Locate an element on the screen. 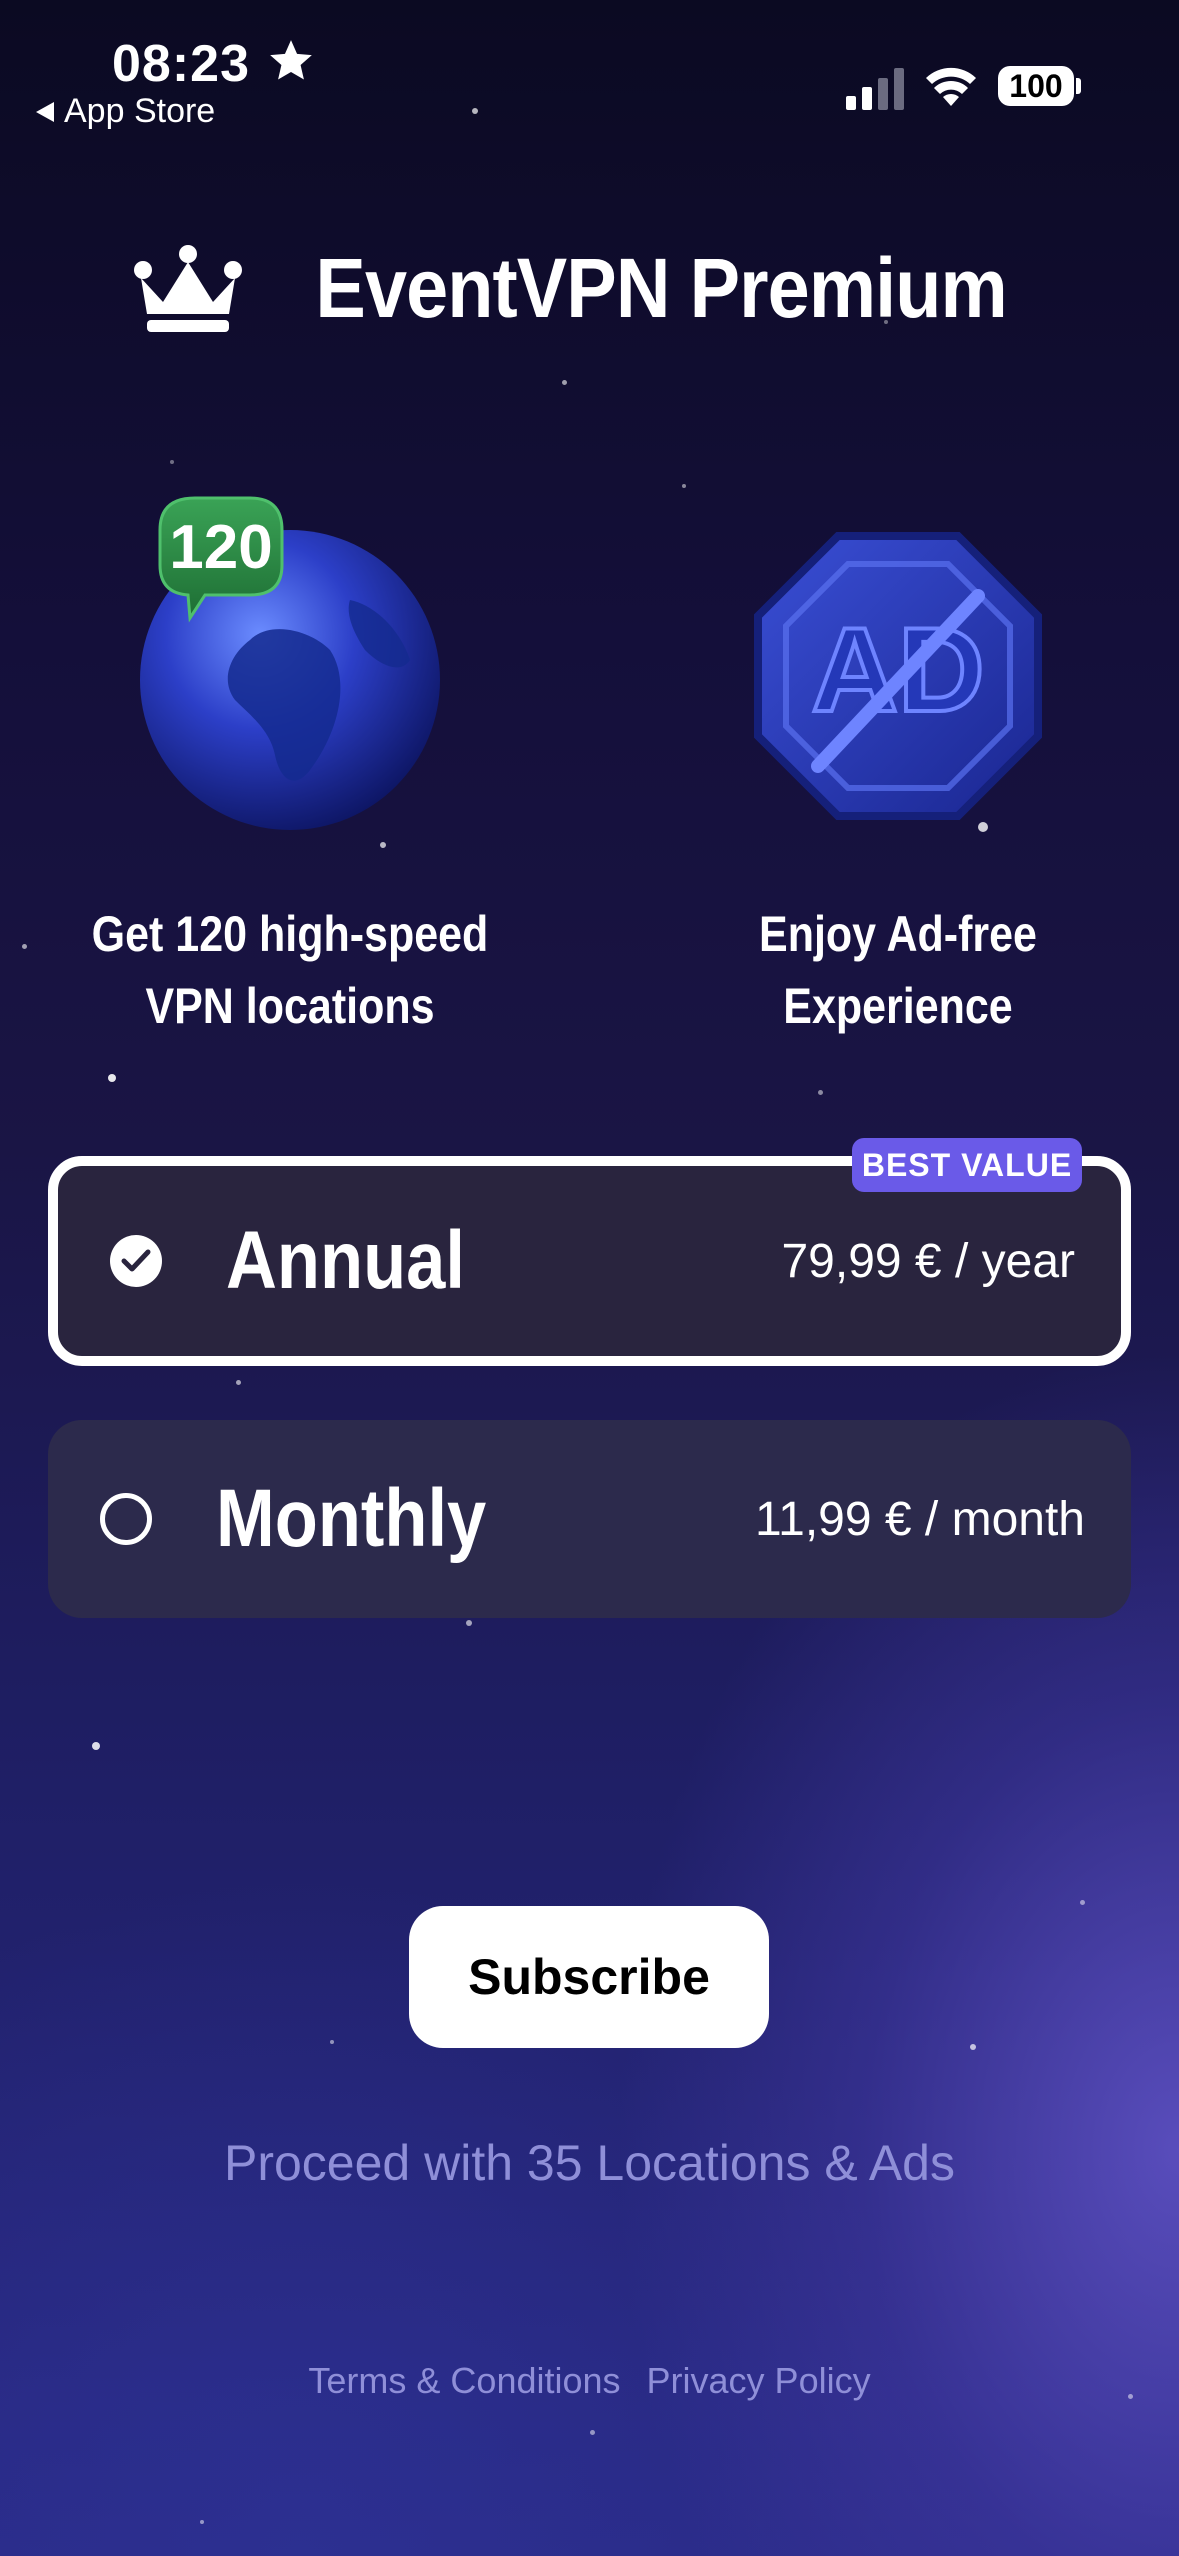  subscribe-button: Subscribe is located at coordinates (589, 1977).